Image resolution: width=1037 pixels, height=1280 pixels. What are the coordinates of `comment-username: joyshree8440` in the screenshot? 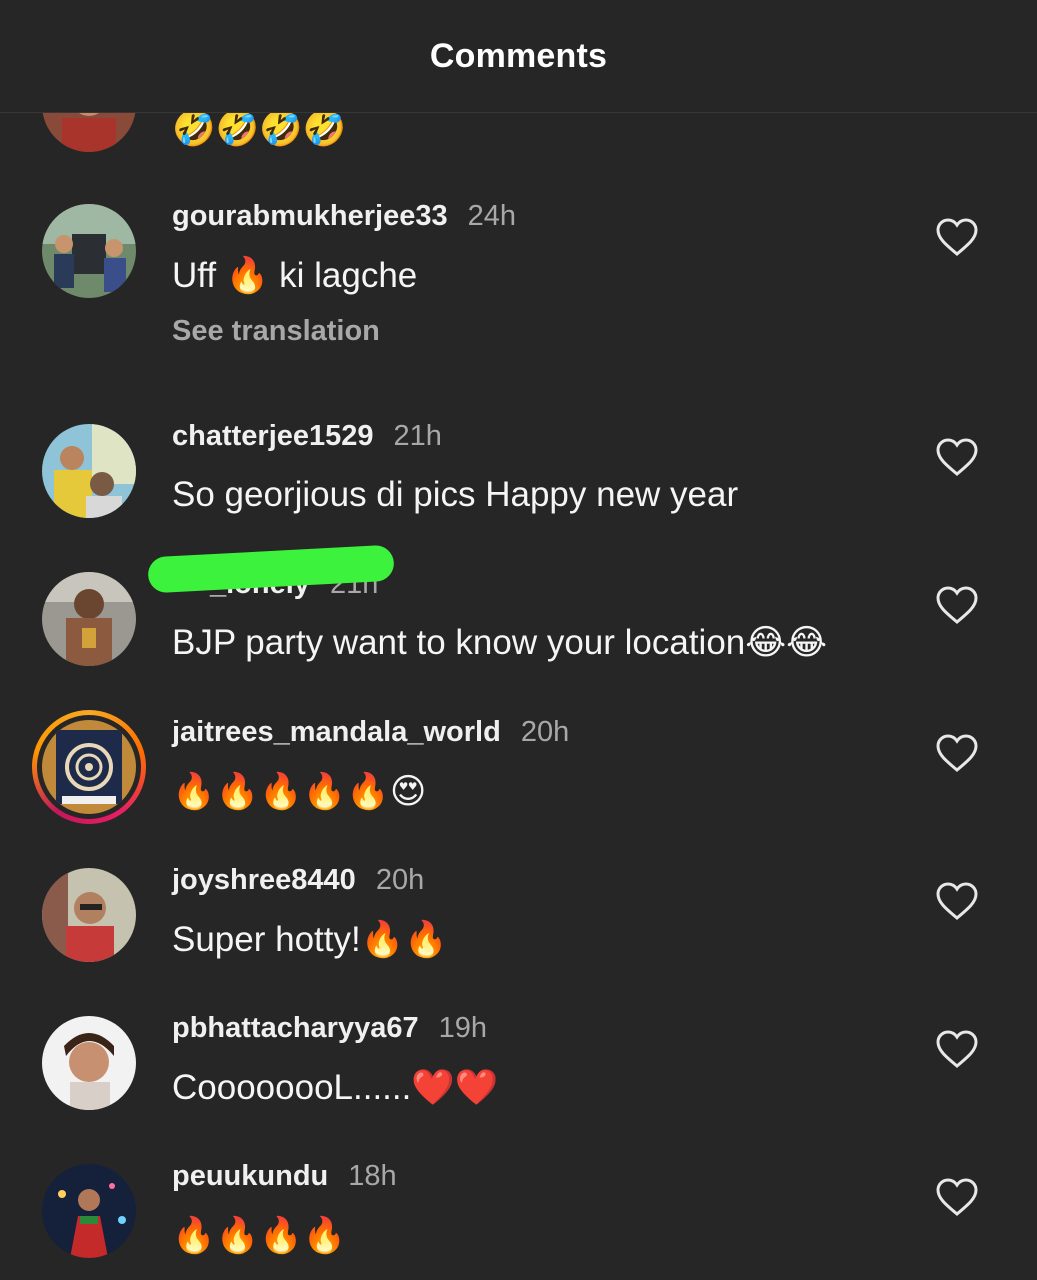 It's located at (264, 880).